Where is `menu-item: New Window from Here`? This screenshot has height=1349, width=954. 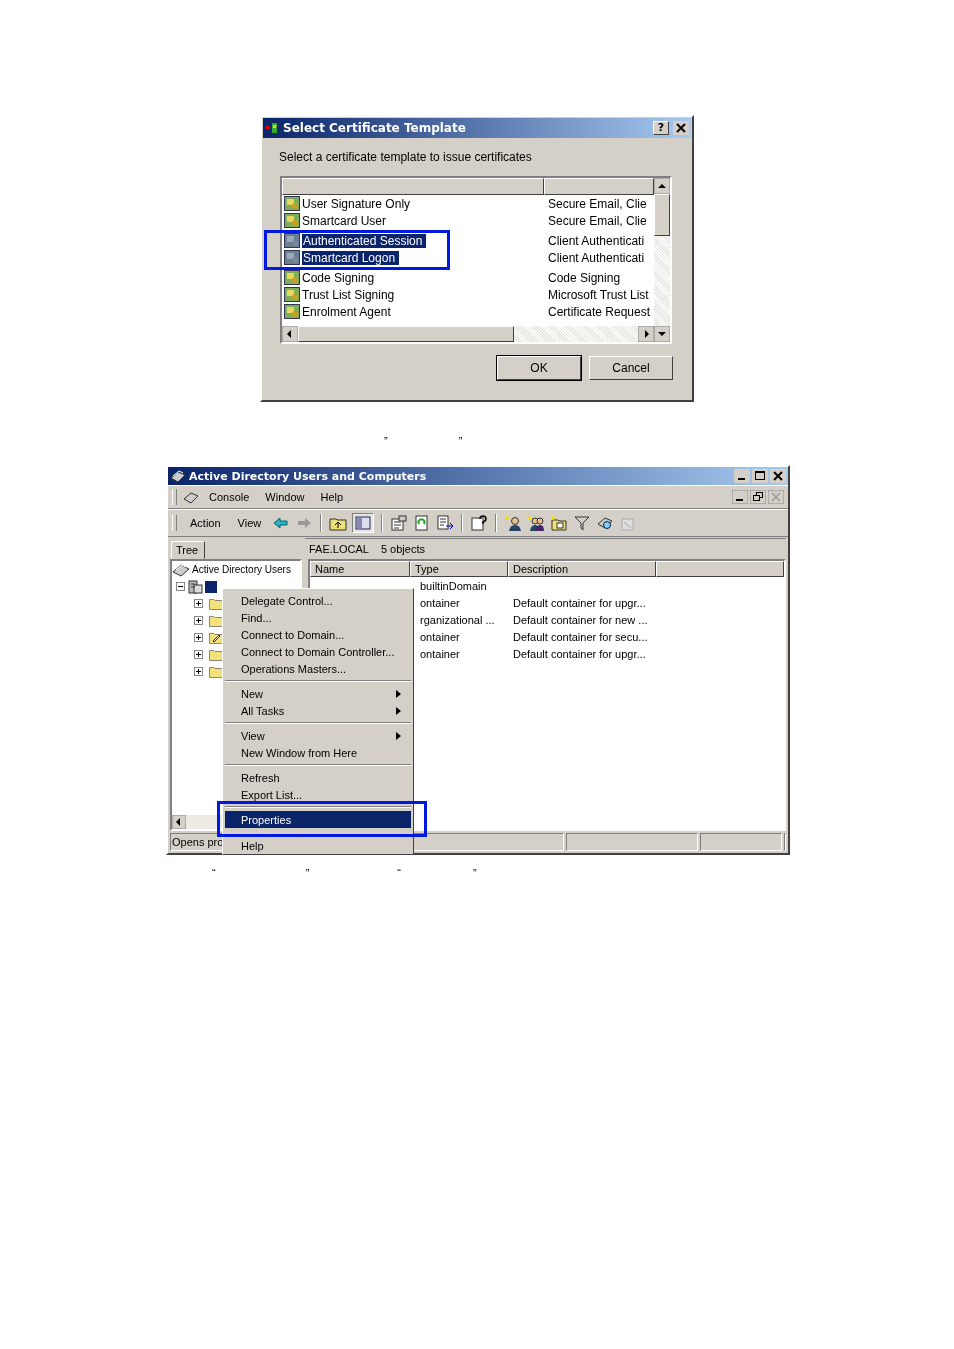 menu-item: New Window from Here is located at coordinates (318, 752).